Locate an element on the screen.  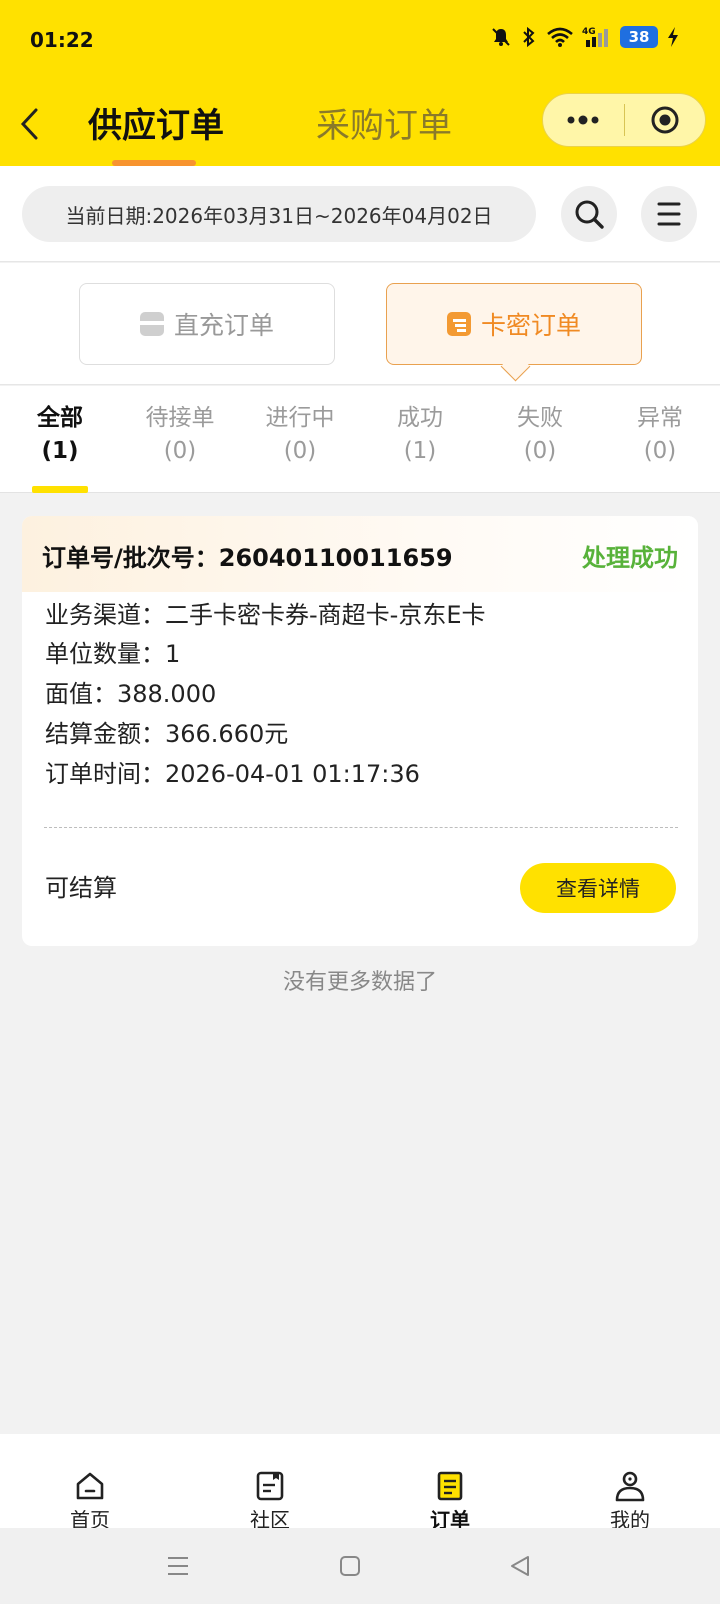
status-time: 01:22 is located at coordinates (62, 40).